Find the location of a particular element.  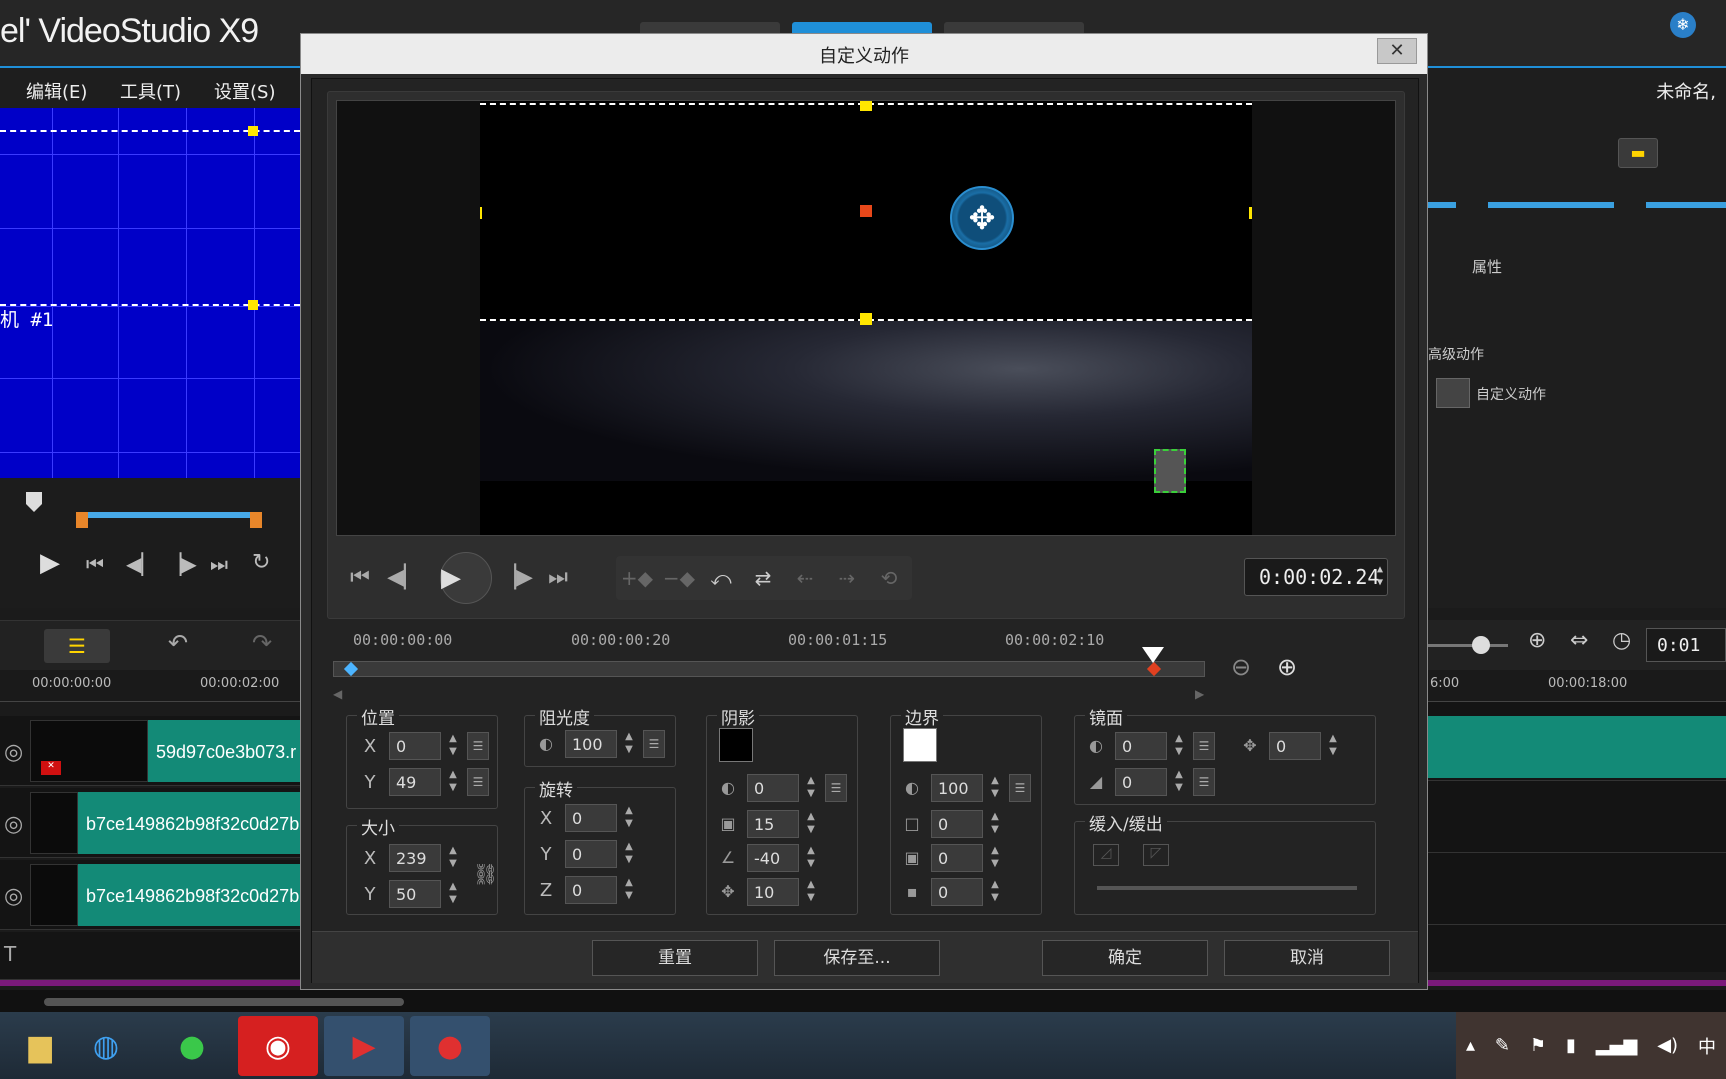

position-x-input: 0 is located at coordinates (415, 746).